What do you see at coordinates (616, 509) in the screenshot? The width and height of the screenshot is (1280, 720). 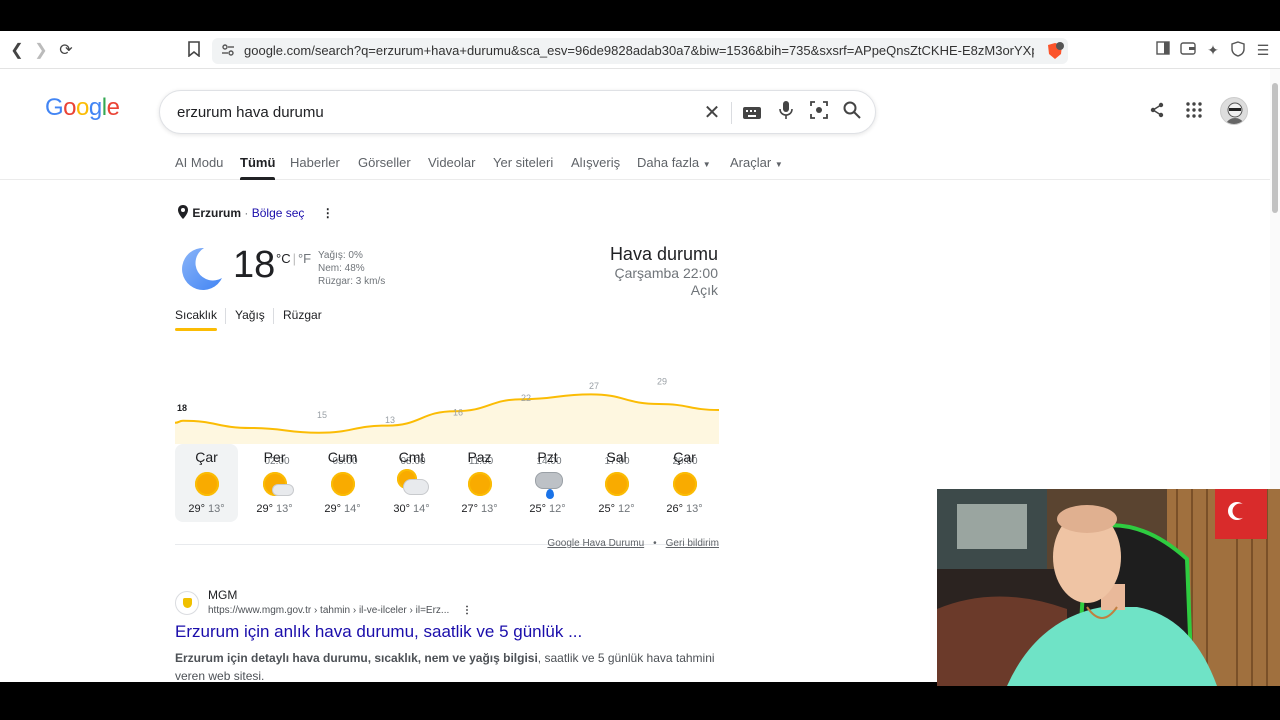 I see `day-temps: 25° 12°` at bounding box center [616, 509].